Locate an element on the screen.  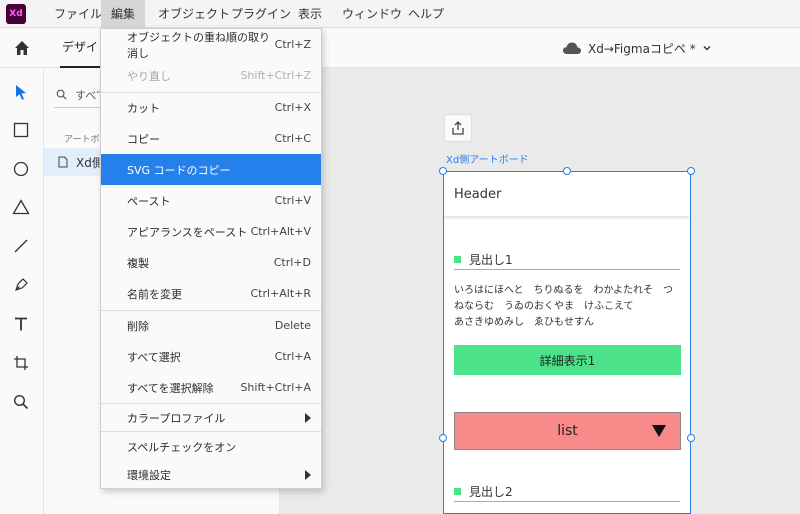
heading-1: 見出し1 is located at coordinates (567, 260).